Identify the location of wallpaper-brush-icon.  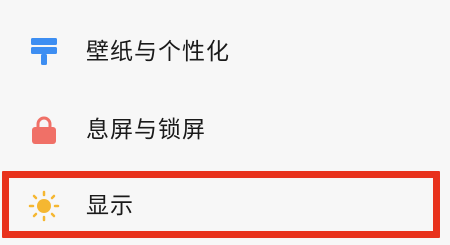
(44, 52).